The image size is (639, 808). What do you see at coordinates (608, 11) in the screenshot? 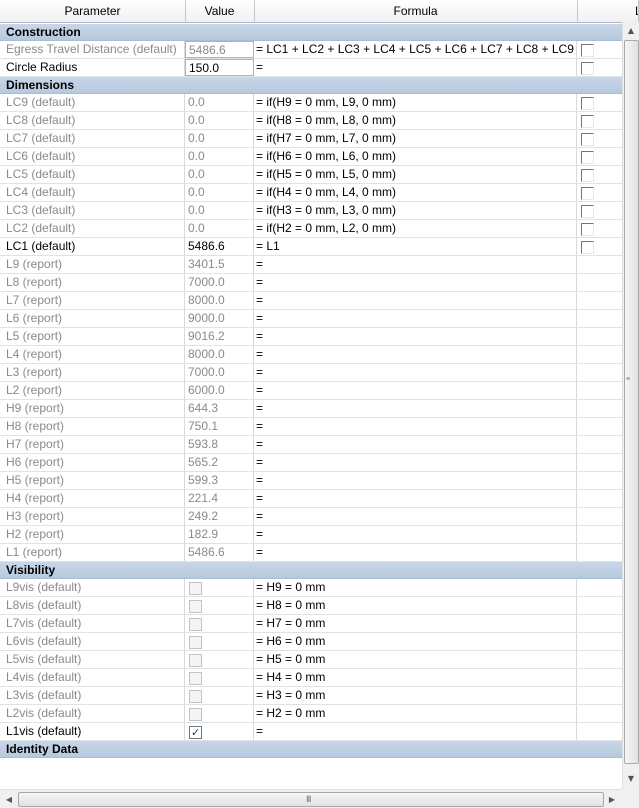
I see `header-lock: Lo` at bounding box center [608, 11].